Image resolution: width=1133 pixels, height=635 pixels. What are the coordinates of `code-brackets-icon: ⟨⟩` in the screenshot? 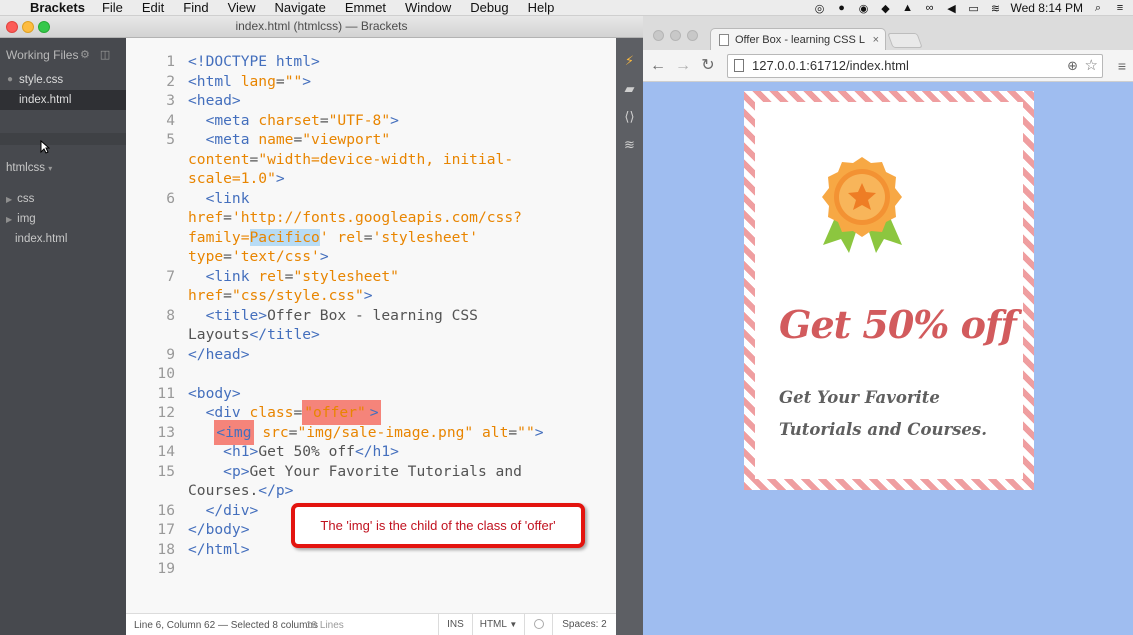 It's located at (629, 116).